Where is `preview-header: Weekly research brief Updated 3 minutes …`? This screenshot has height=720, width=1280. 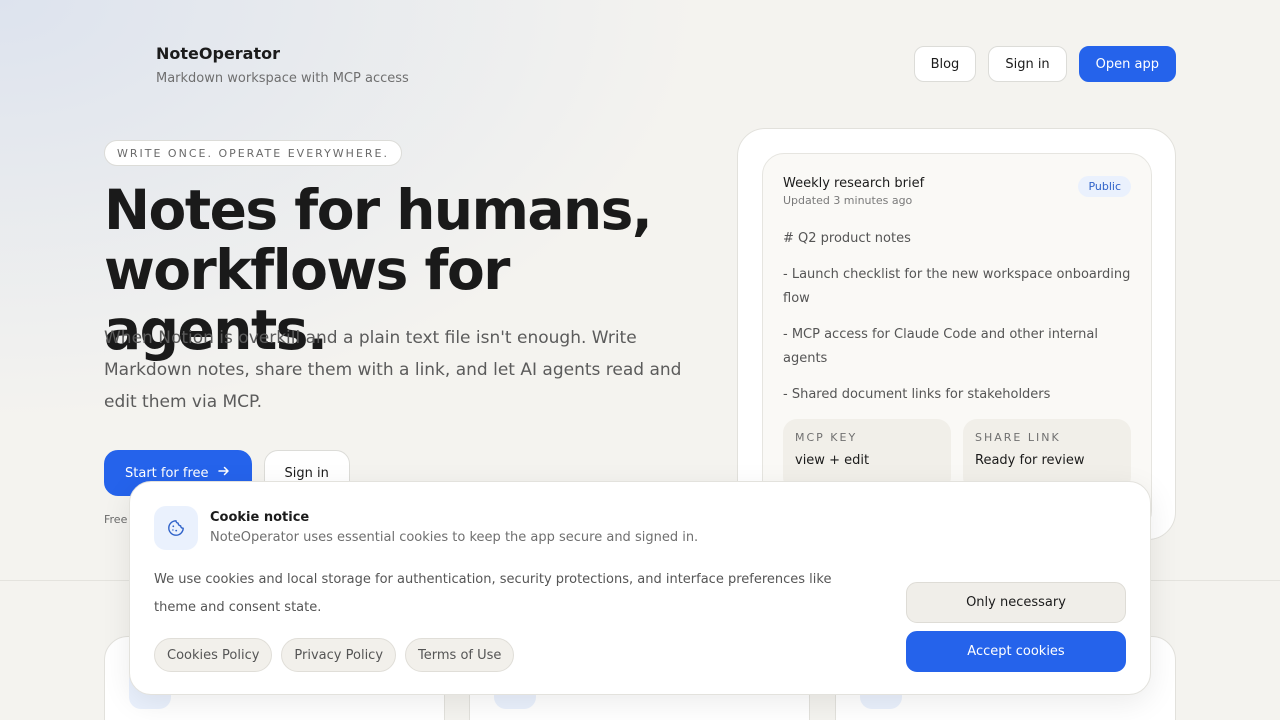
preview-header: Weekly research brief Updated 3 minutes … is located at coordinates (957, 191).